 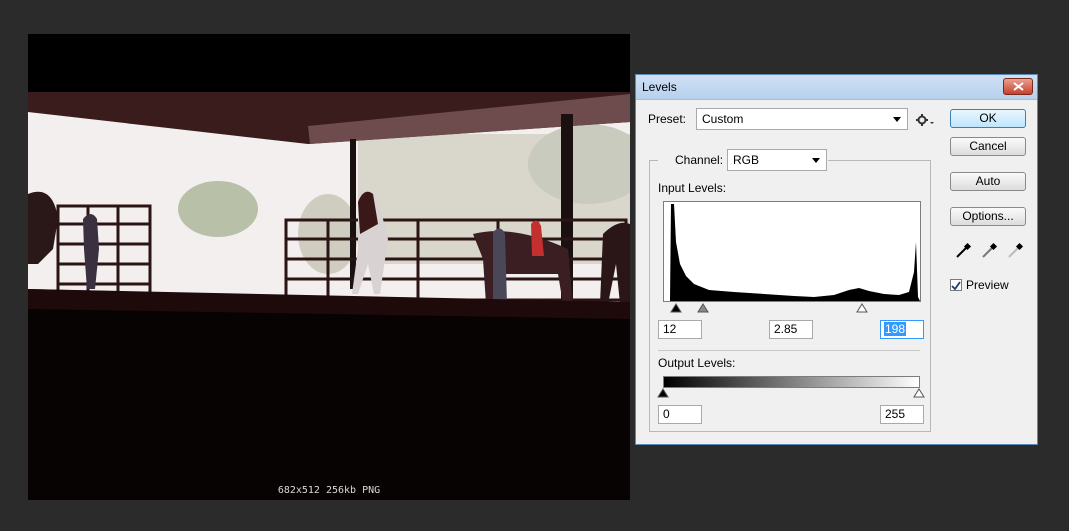 I want to click on histogram, so click(x=792, y=251).